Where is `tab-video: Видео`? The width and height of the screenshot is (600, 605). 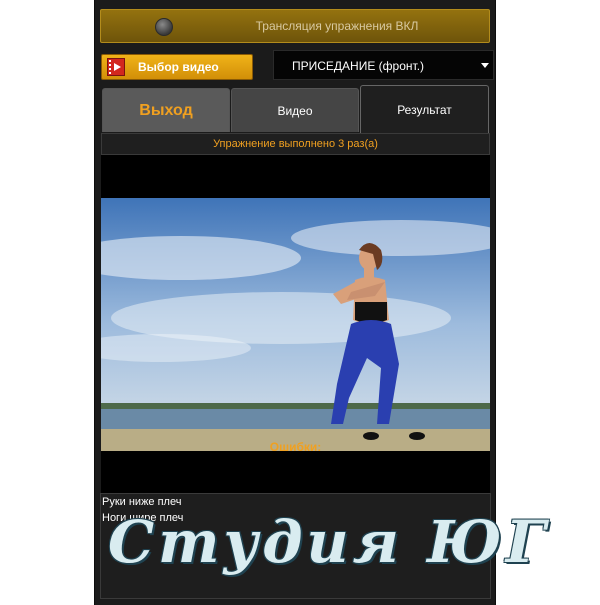 tab-video: Видео is located at coordinates (295, 110).